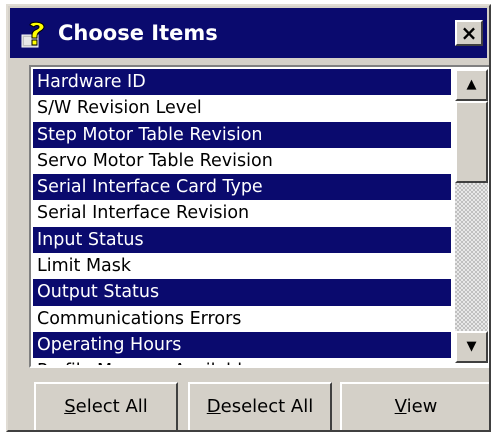  Describe the element at coordinates (242, 240) in the screenshot. I see `list-item: Input Status` at that location.